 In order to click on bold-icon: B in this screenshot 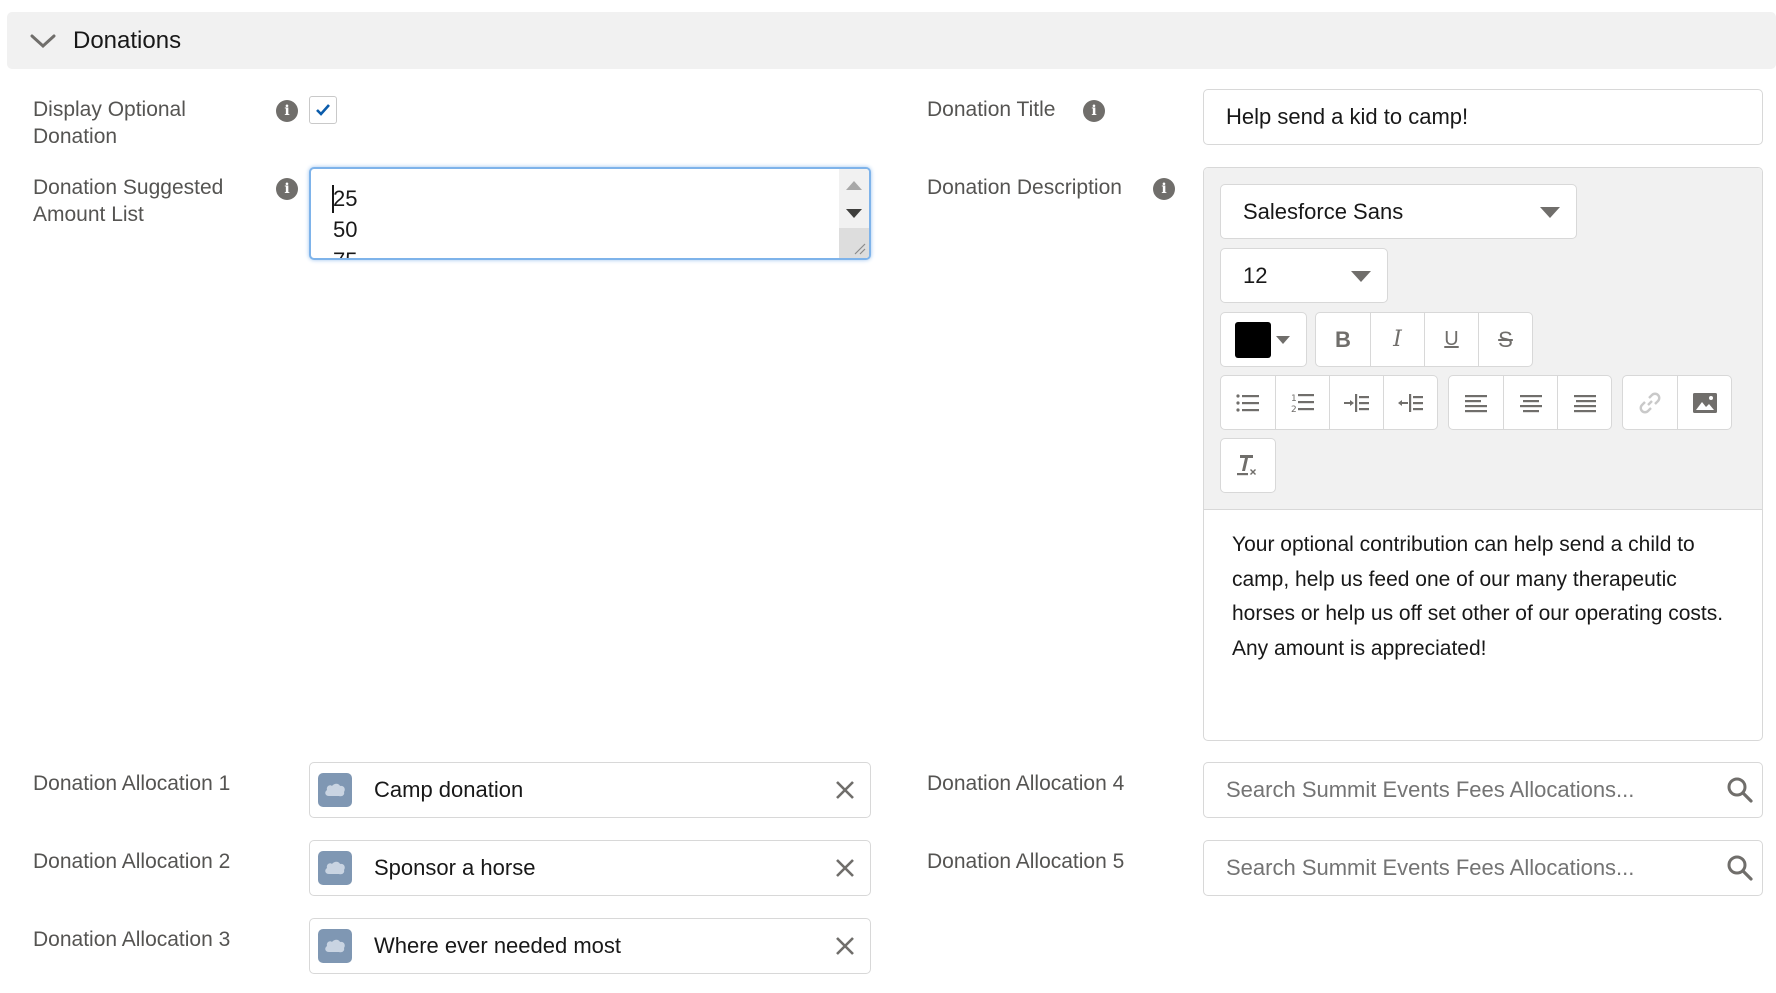, I will do `click(1343, 339)`.